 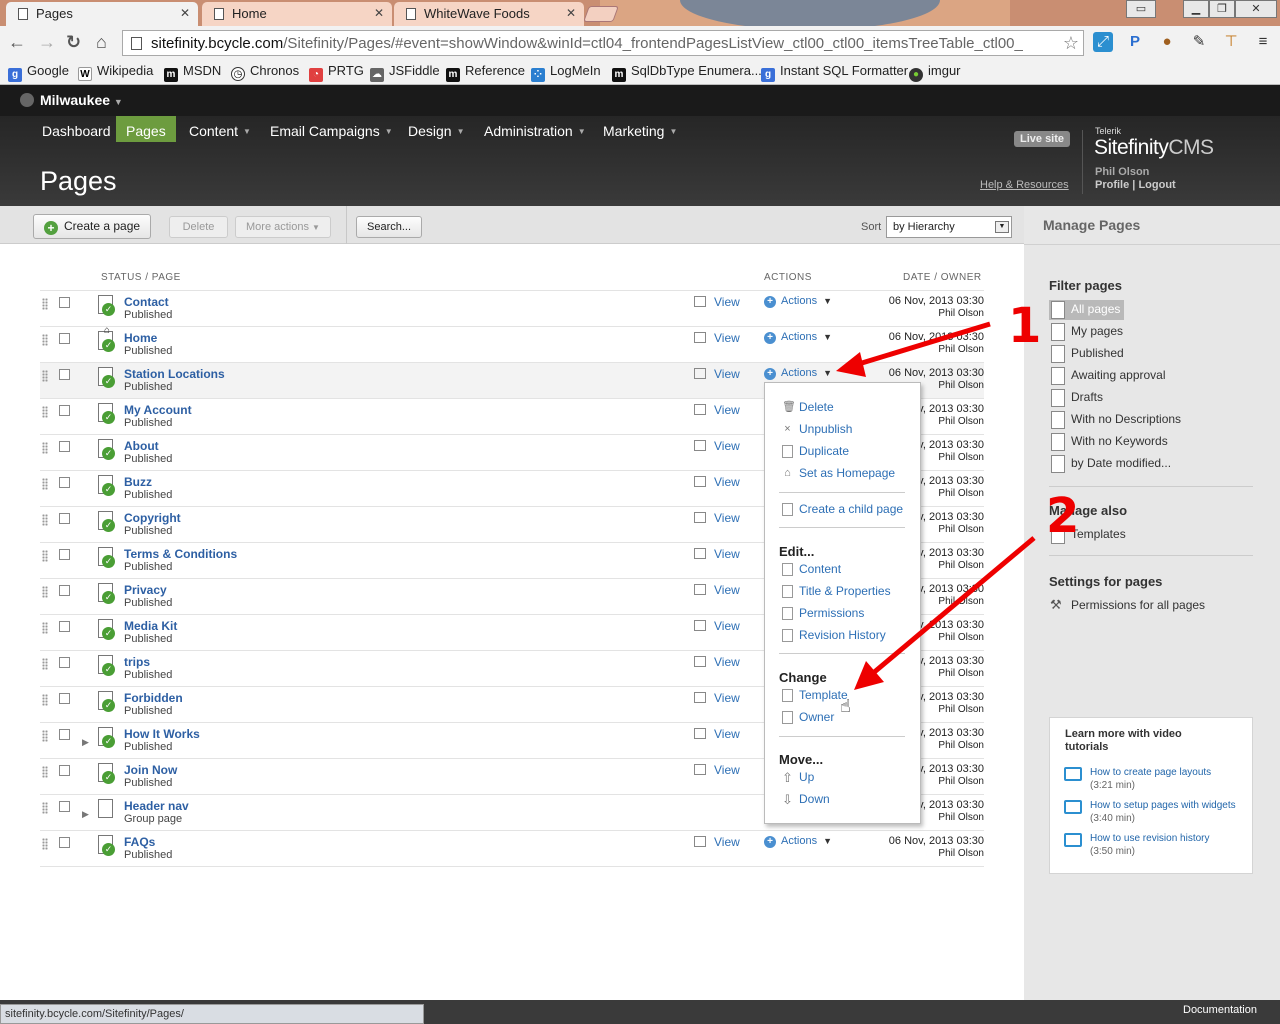 I want to click on page-title-link: Media Kit, so click(x=150, y=626).